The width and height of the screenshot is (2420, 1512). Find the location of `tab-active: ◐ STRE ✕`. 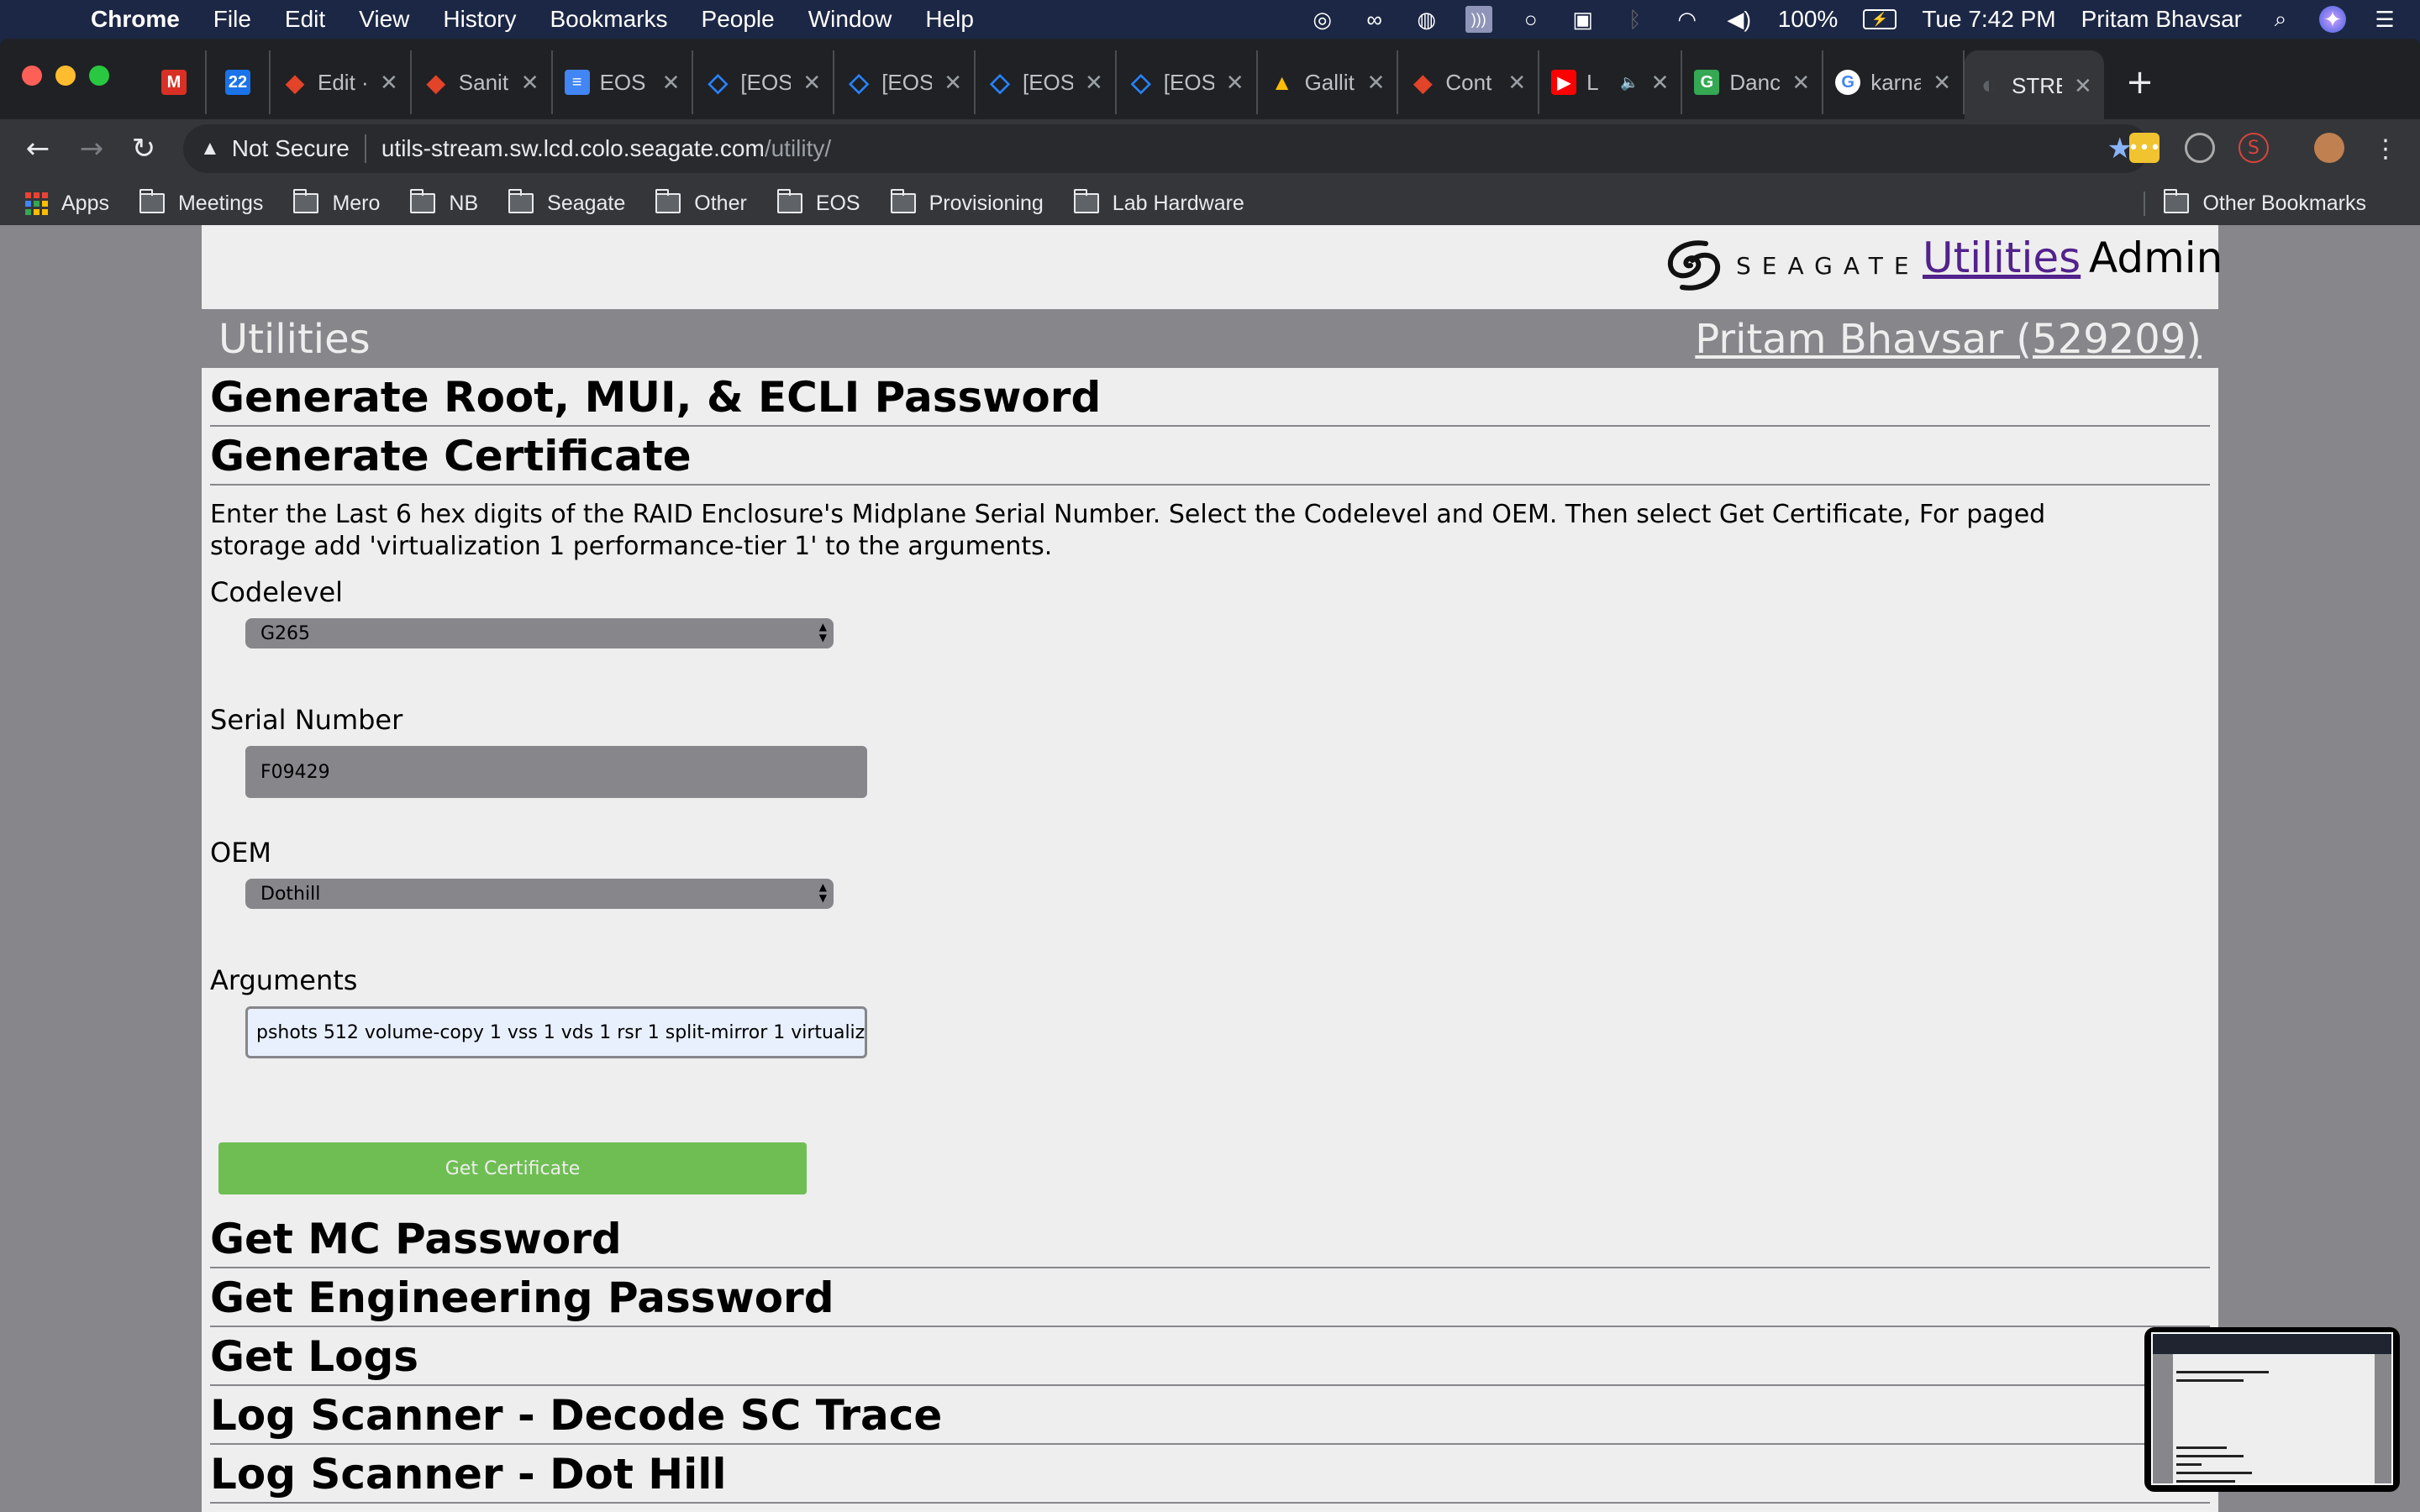

tab-active: ◐ STRE ✕ is located at coordinates (2034, 85).